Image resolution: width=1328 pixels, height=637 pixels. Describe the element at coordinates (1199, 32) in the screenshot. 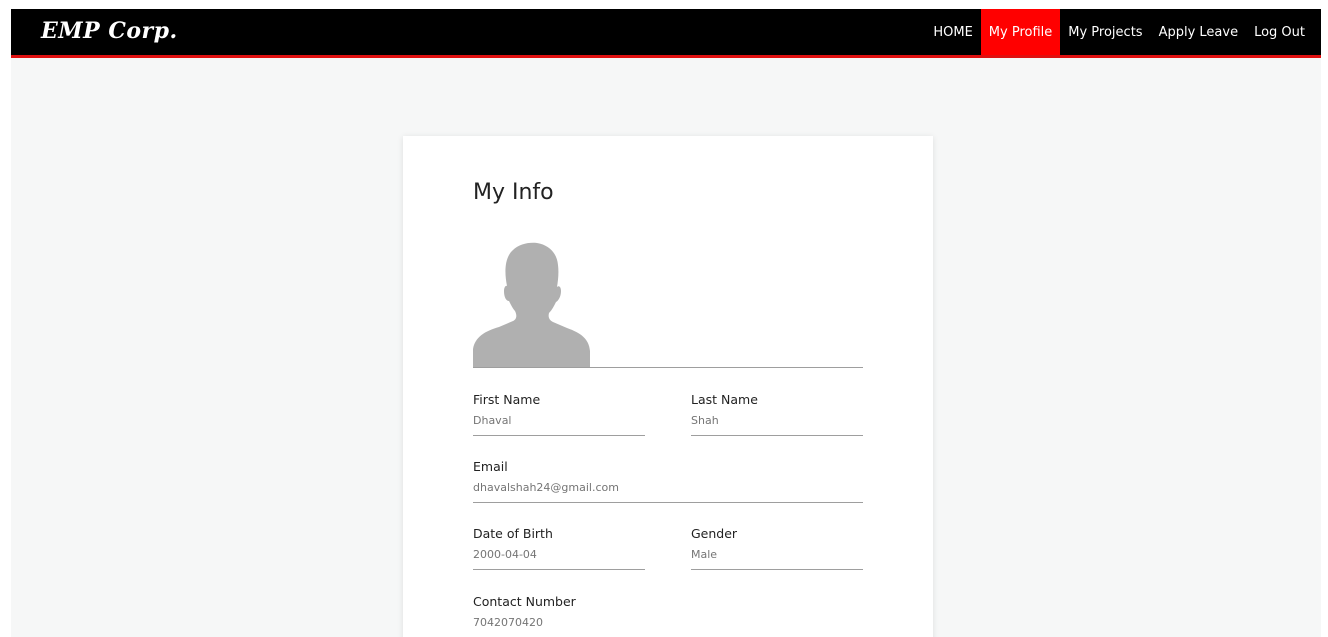

I see `nav-item-apply-leave: Apply Leave` at that location.